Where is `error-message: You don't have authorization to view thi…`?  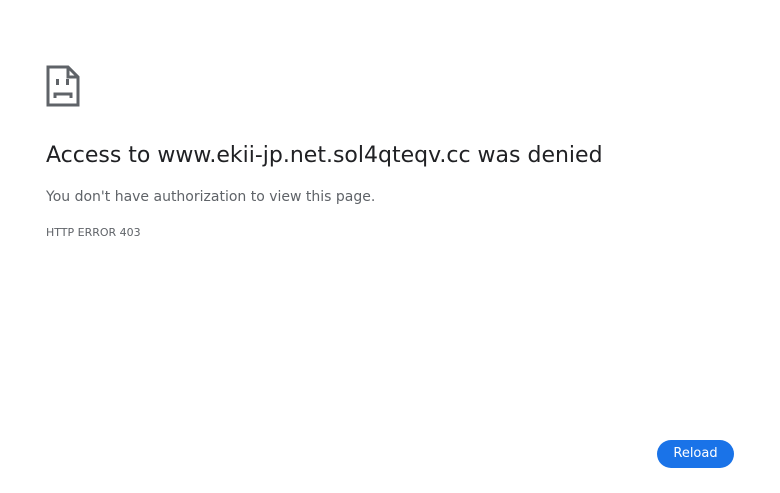
error-message: You don't have authorization to view thi… is located at coordinates (211, 197).